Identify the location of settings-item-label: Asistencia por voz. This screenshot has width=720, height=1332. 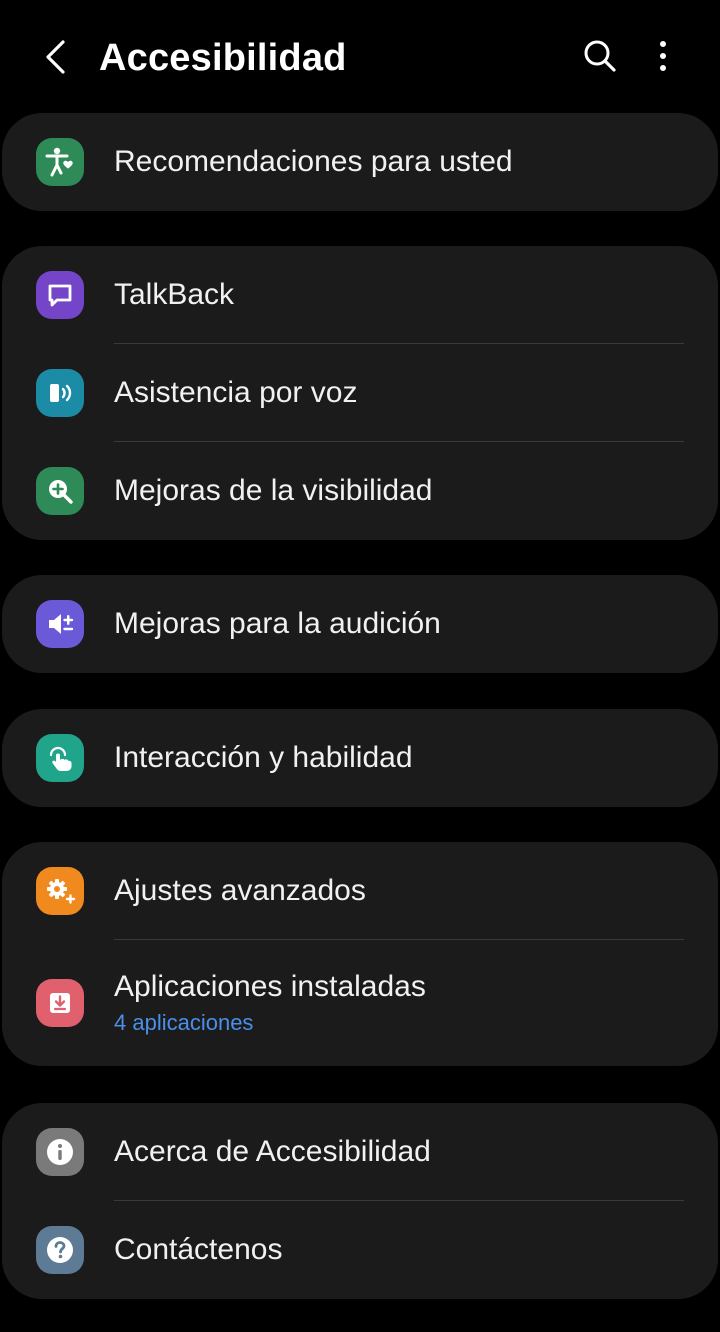
(236, 392).